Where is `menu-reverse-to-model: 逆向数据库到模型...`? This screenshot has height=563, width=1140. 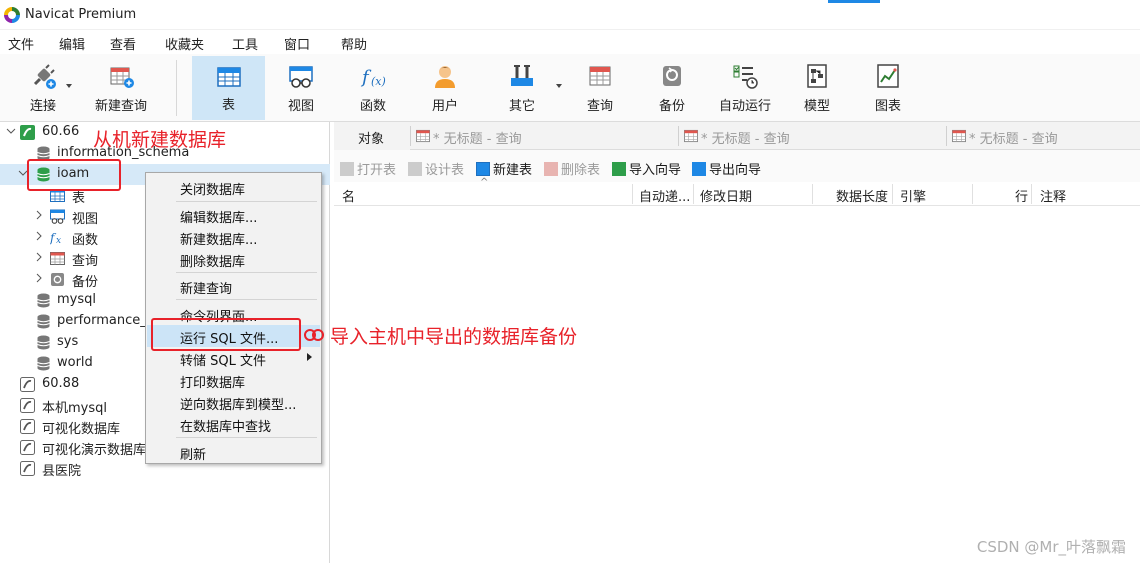 menu-reverse-to-model: 逆向数据库到模型... is located at coordinates (233, 402).